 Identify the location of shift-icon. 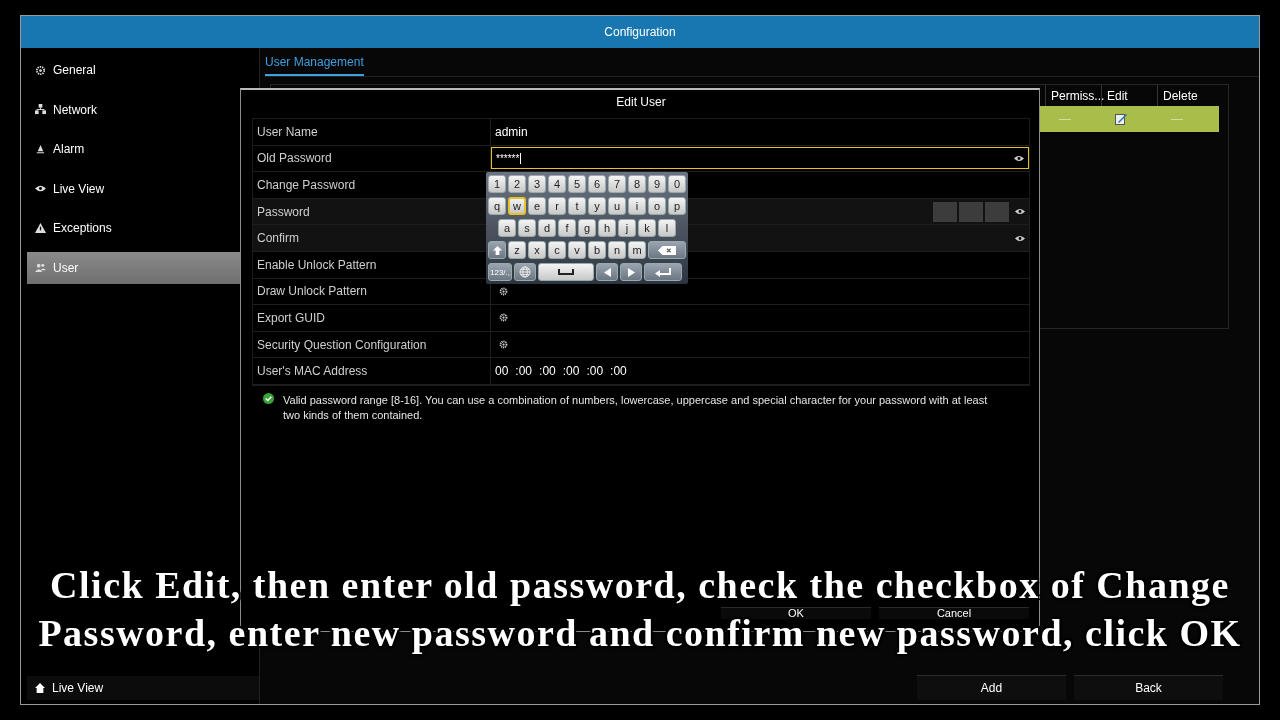
(497, 250).